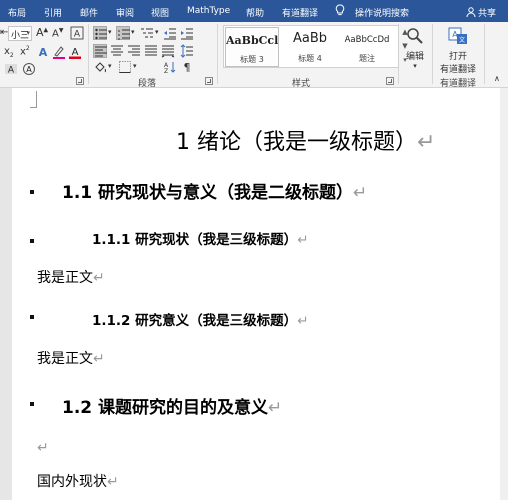 The image size is (508, 500). I want to click on enclose-char-button: A, so click(29, 69).